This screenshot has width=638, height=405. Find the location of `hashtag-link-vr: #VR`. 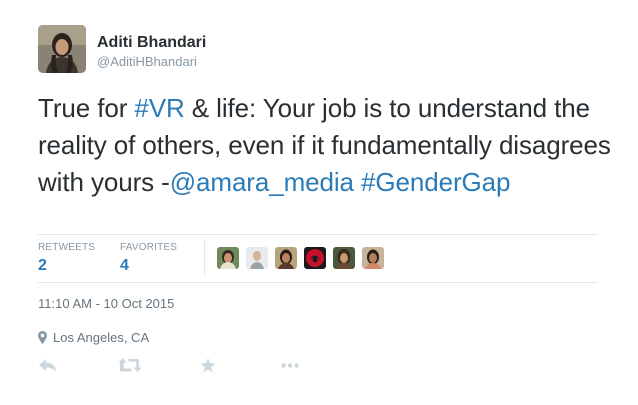

hashtag-link-vr: #VR is located at coordinates (159, 108).